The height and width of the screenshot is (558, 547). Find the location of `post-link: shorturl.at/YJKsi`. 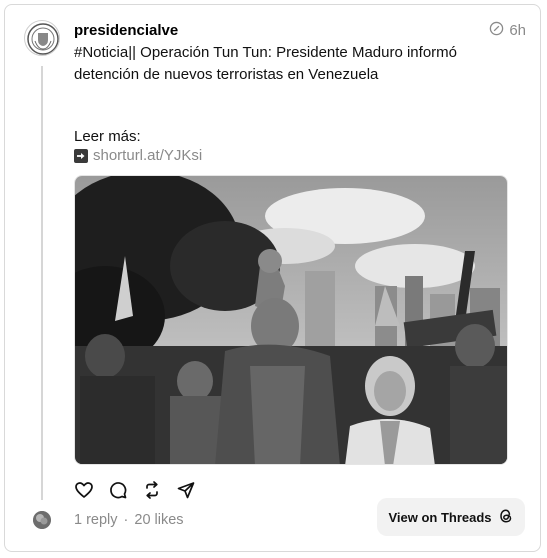

post-link: shorturl.at/YJKsi is located at coordinates (138, 155).